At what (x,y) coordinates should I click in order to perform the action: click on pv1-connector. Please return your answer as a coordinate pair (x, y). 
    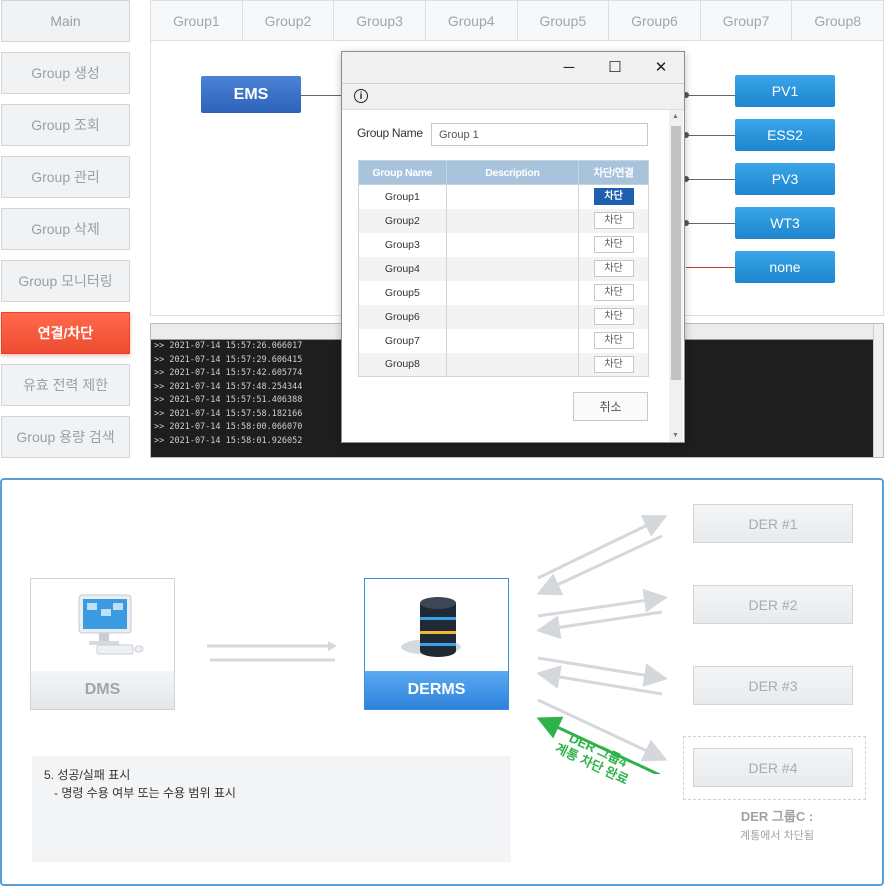
    Looking at the image, I should click on (711, 95).